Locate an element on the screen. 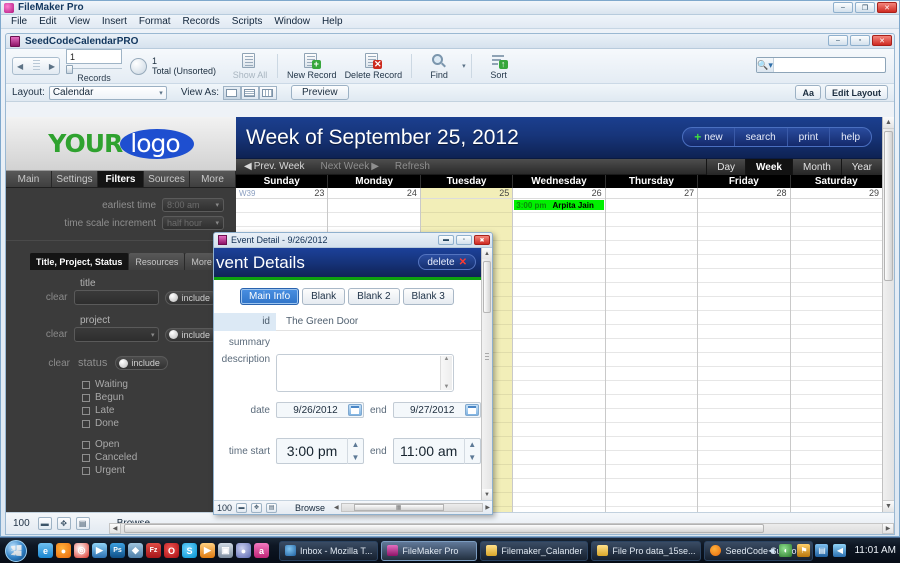  edit-layout-button: Edit Layout is located at coordinates (856, 92).